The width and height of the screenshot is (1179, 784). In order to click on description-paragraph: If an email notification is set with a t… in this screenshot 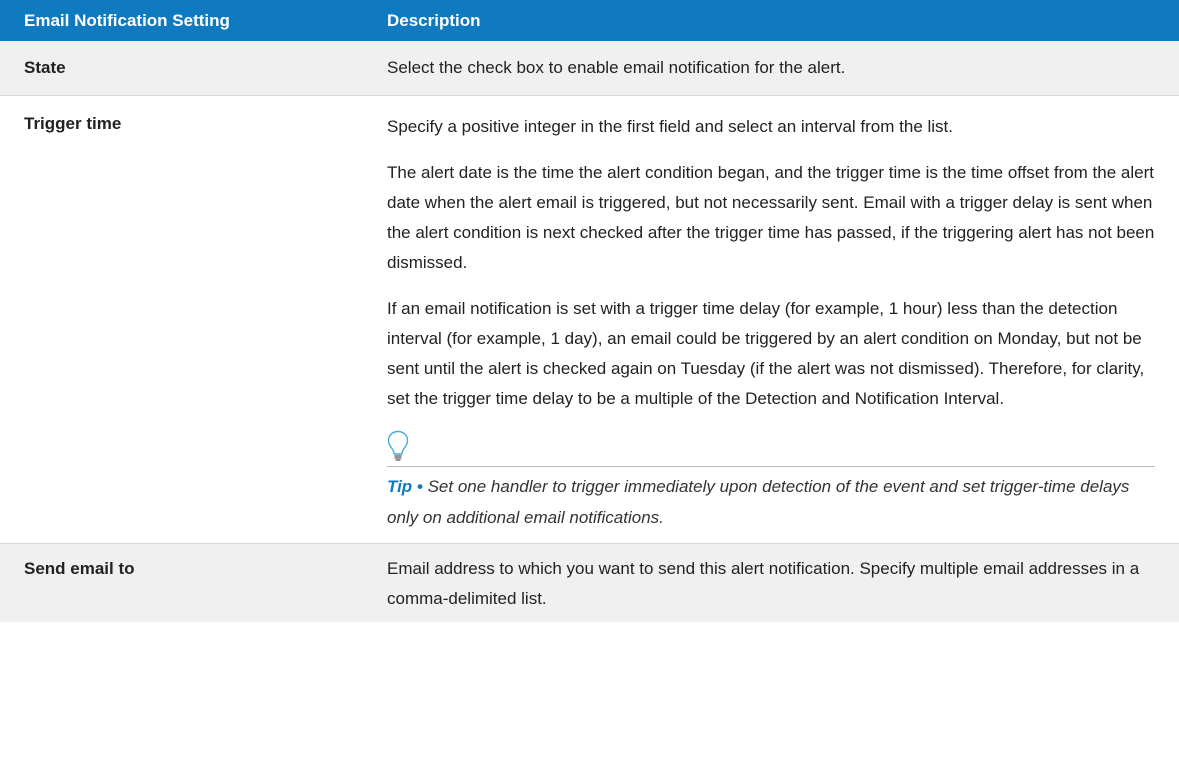, I will do `click(766, 353)`.